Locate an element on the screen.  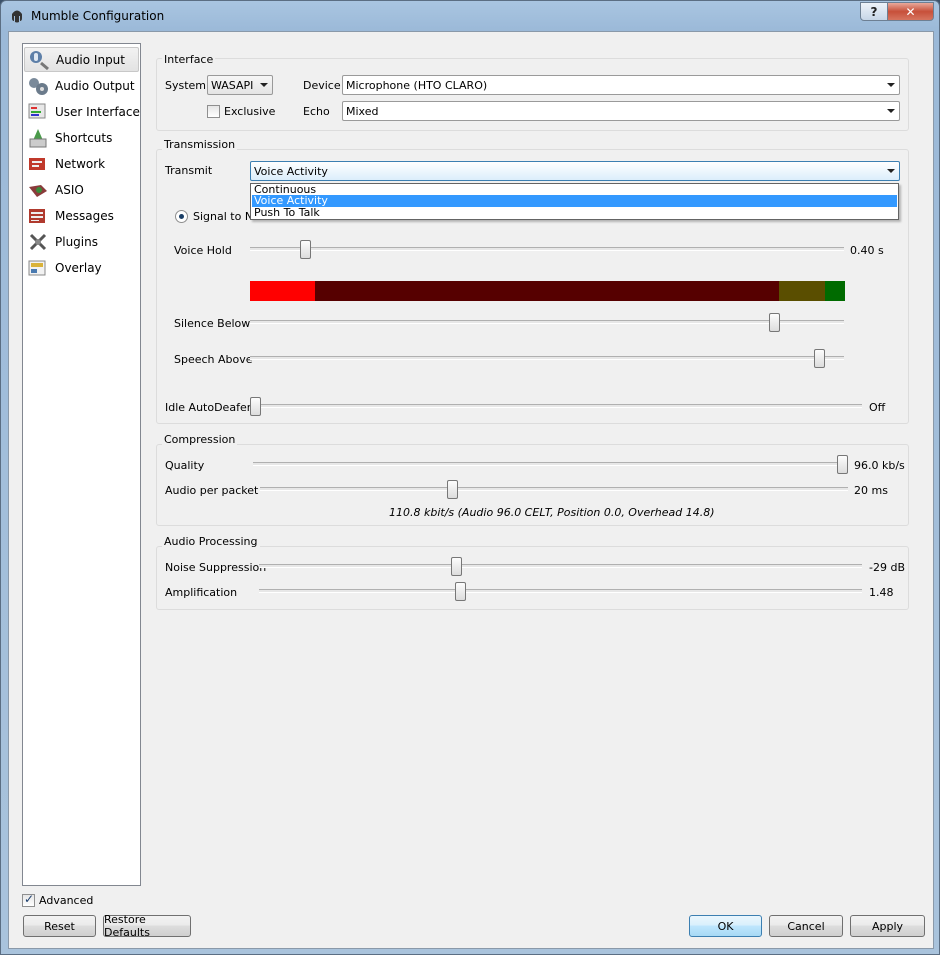
amplification-label: Amplification is located at coordinates (201, 592).